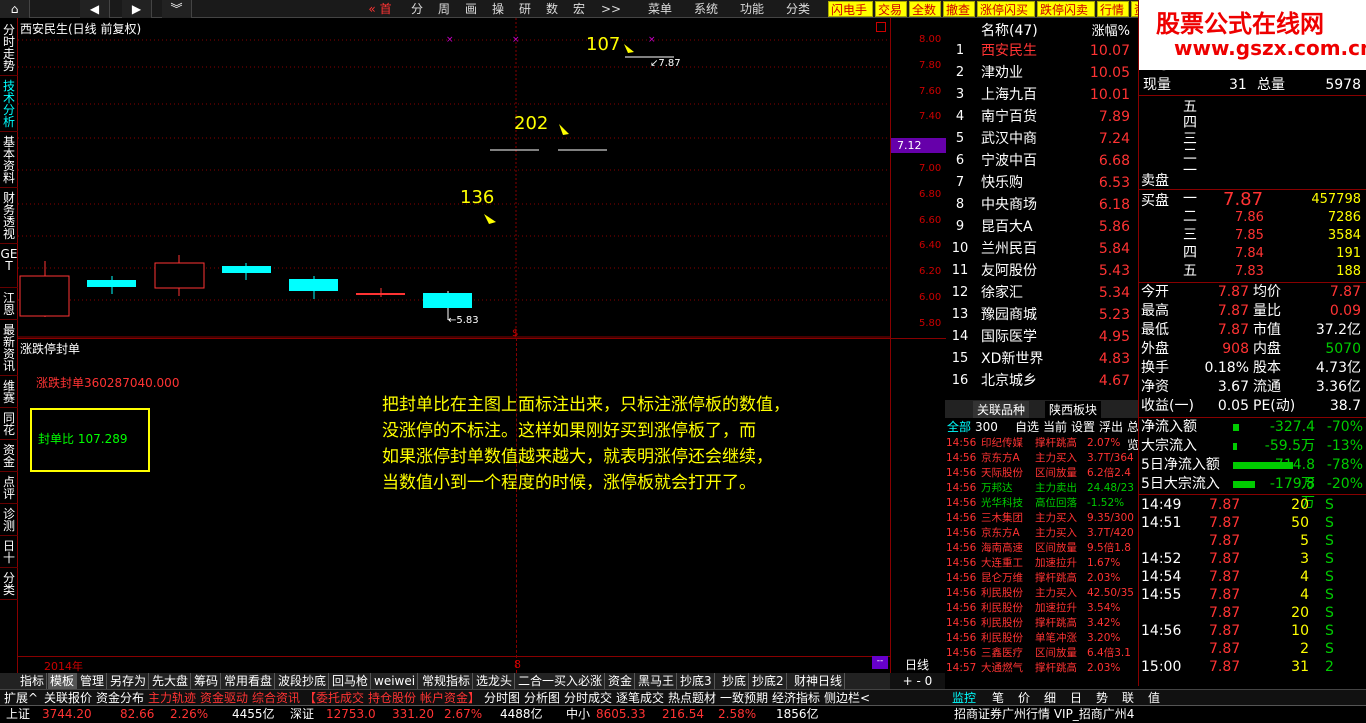  Describe the element at coordinates (172, 698) in the screenshot. I see `toolbar-tab-3: 主力轨迹` at that location.